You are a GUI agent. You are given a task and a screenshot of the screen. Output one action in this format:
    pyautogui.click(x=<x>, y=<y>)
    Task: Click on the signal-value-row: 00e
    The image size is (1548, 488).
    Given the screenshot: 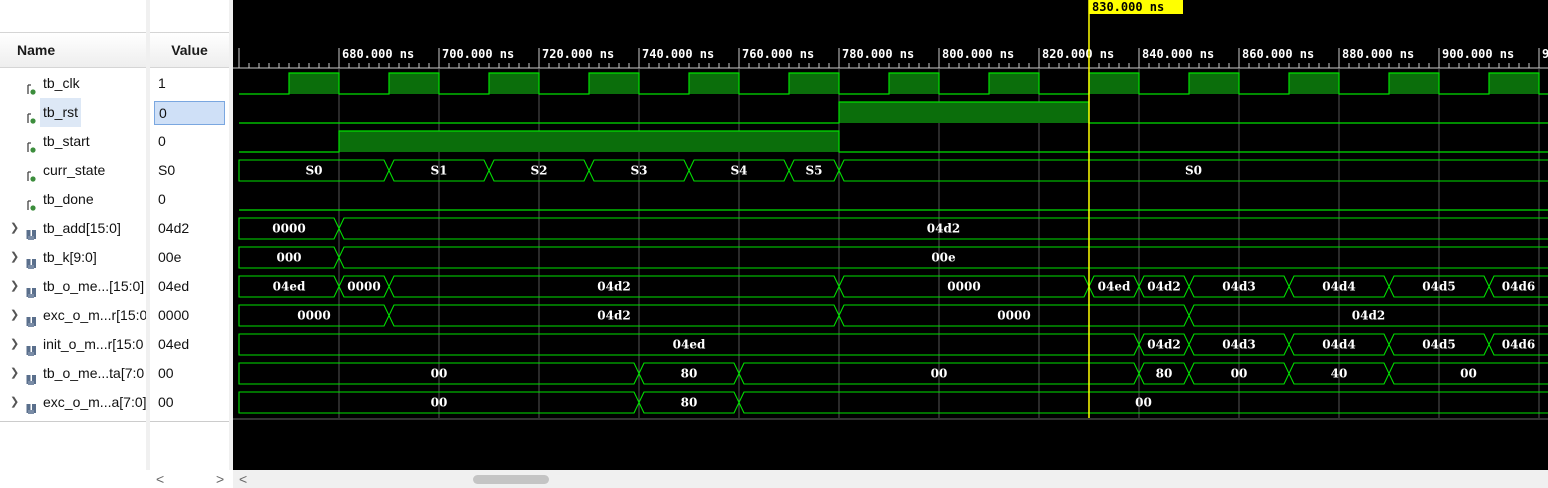 What is the action you would take?
    pyautogui.click(x=189, y=257)
    